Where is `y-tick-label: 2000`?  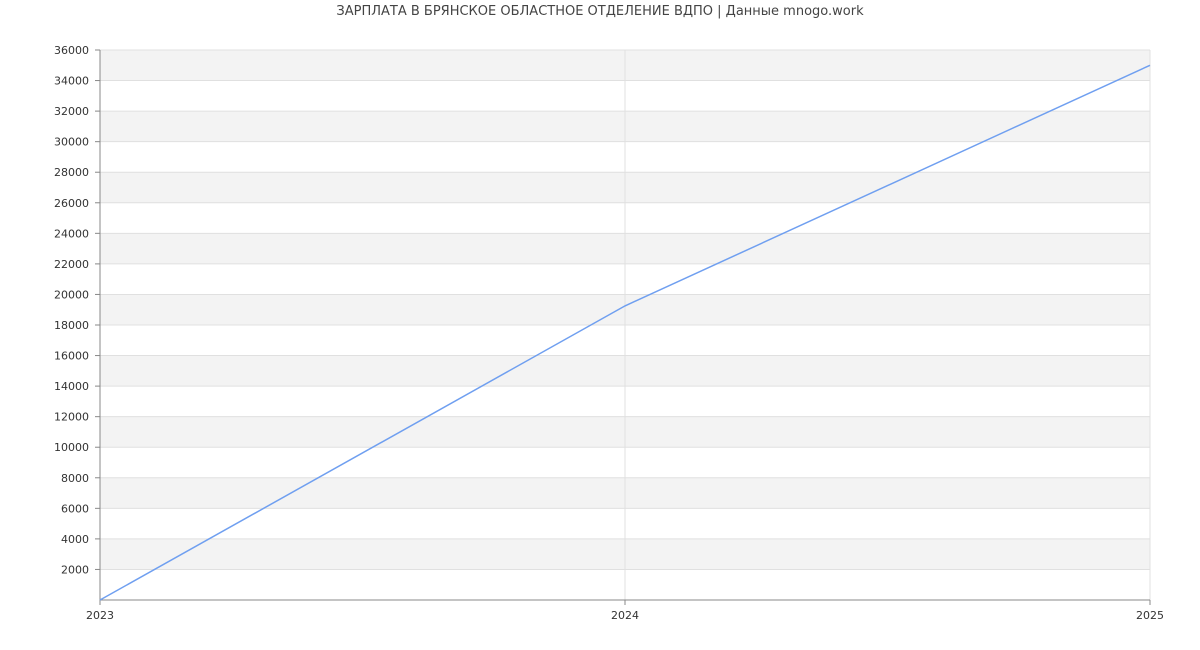 y-tick-label: 2000 is located at coordinates (75, 569).